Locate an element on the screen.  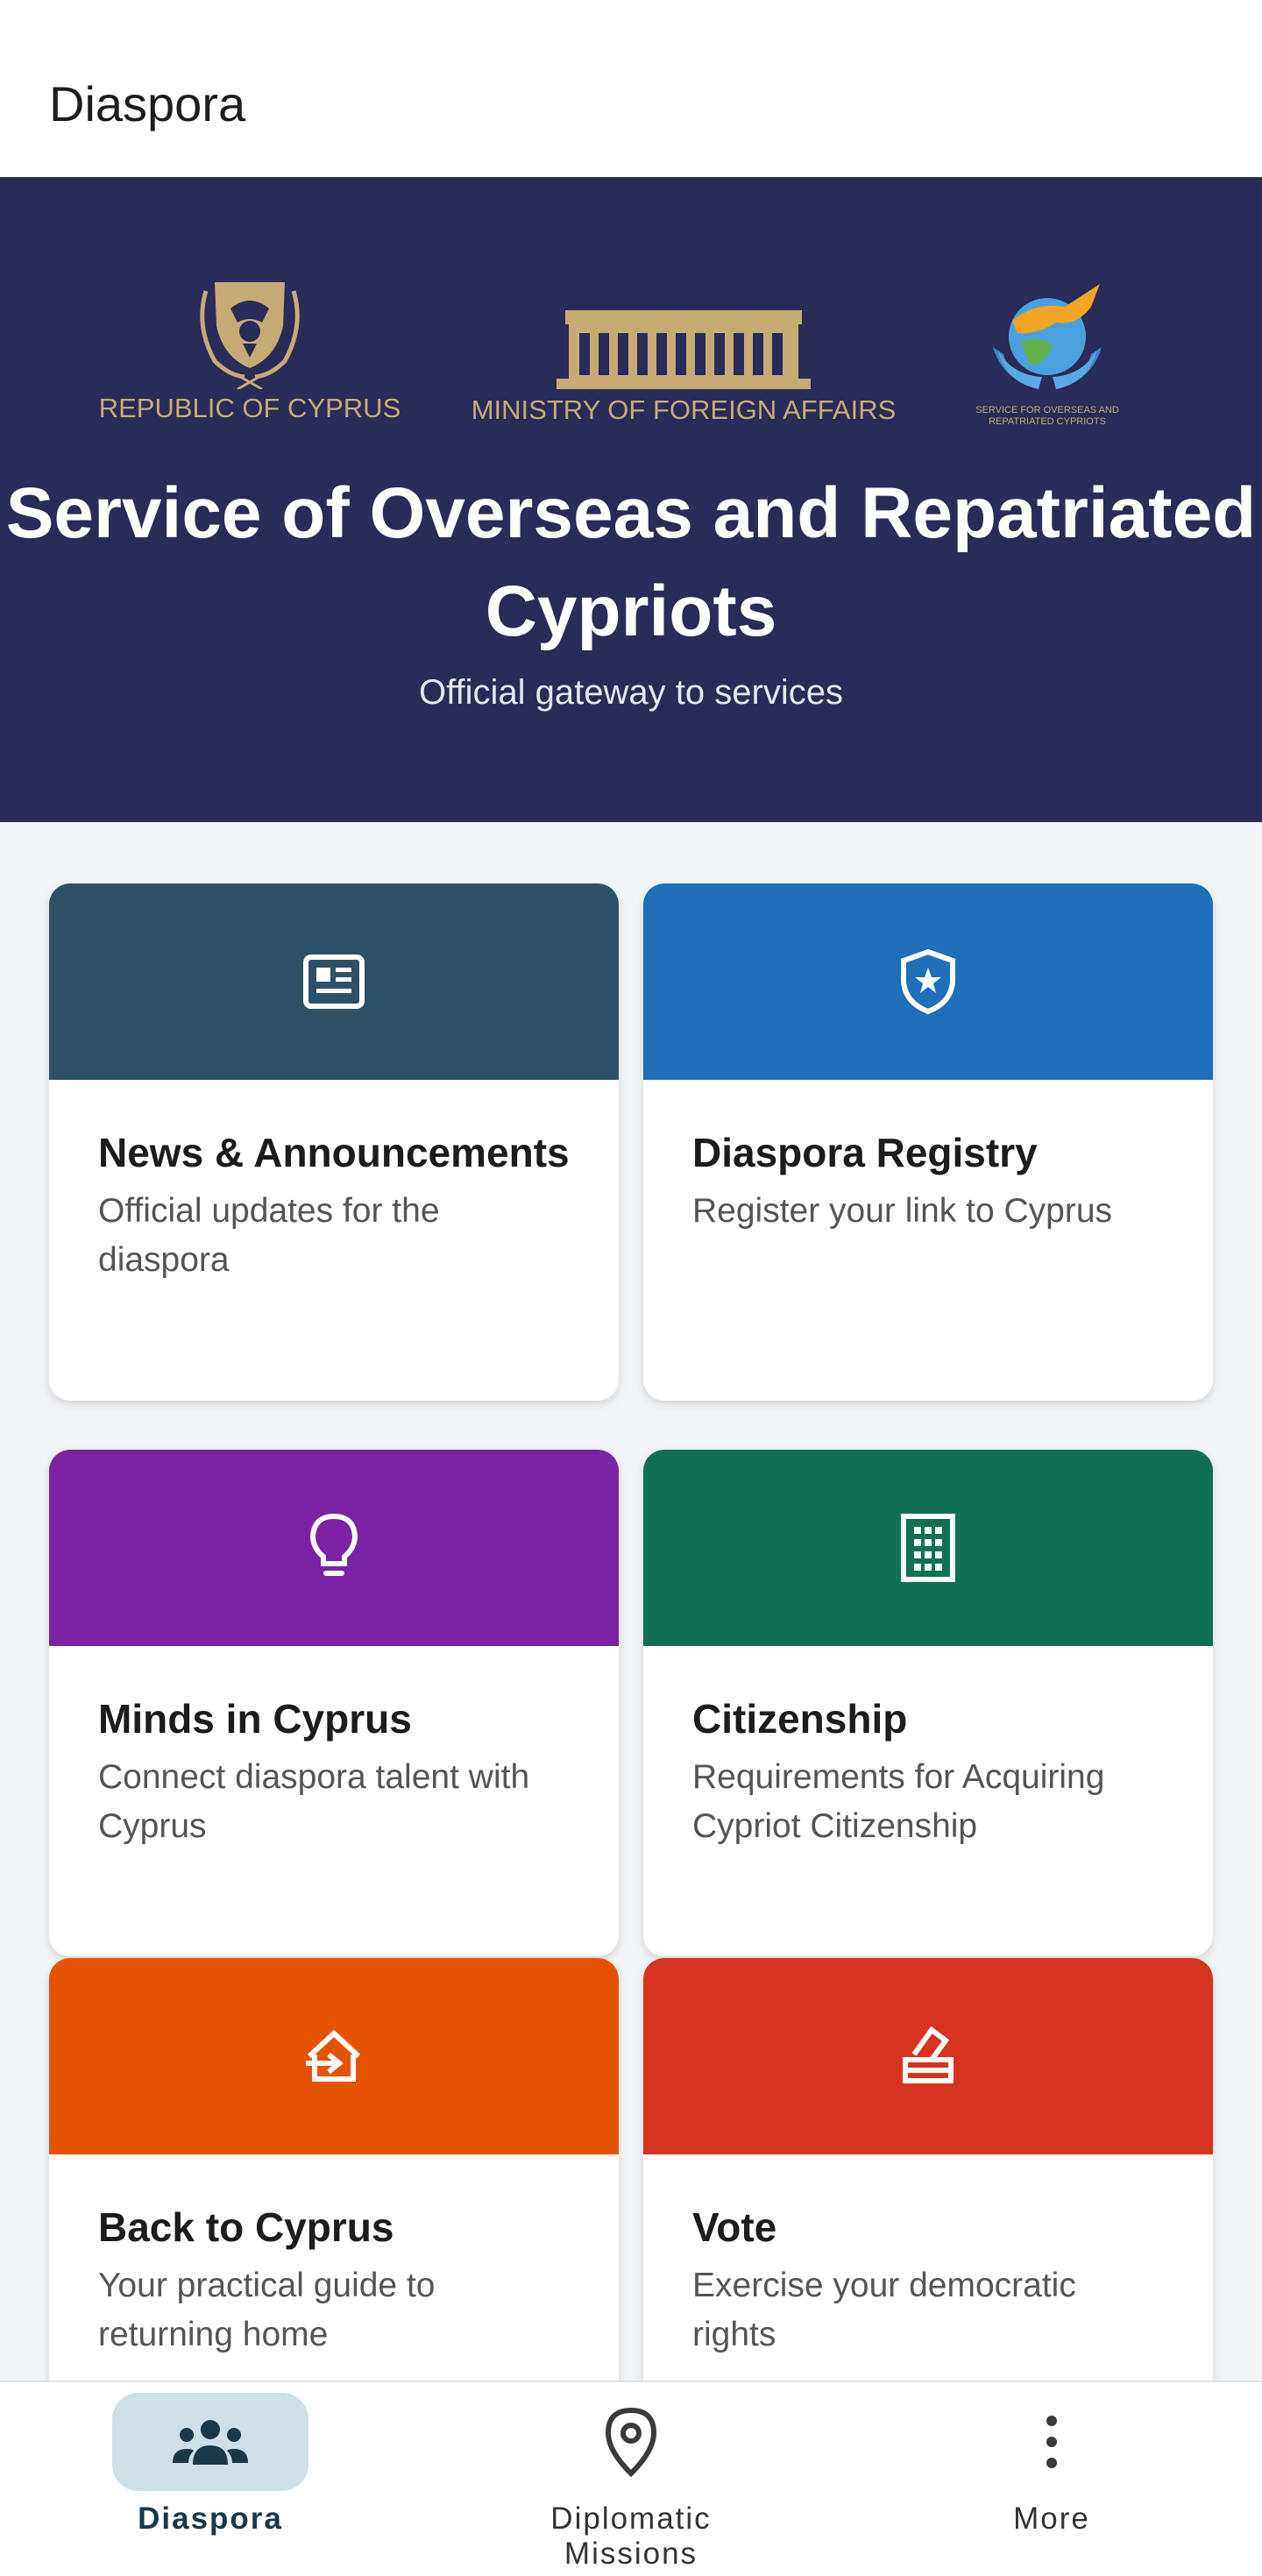
ministry-logo: MINISTRY OF FOREIGN AFFAIRS is located at coordinates (683, 368).